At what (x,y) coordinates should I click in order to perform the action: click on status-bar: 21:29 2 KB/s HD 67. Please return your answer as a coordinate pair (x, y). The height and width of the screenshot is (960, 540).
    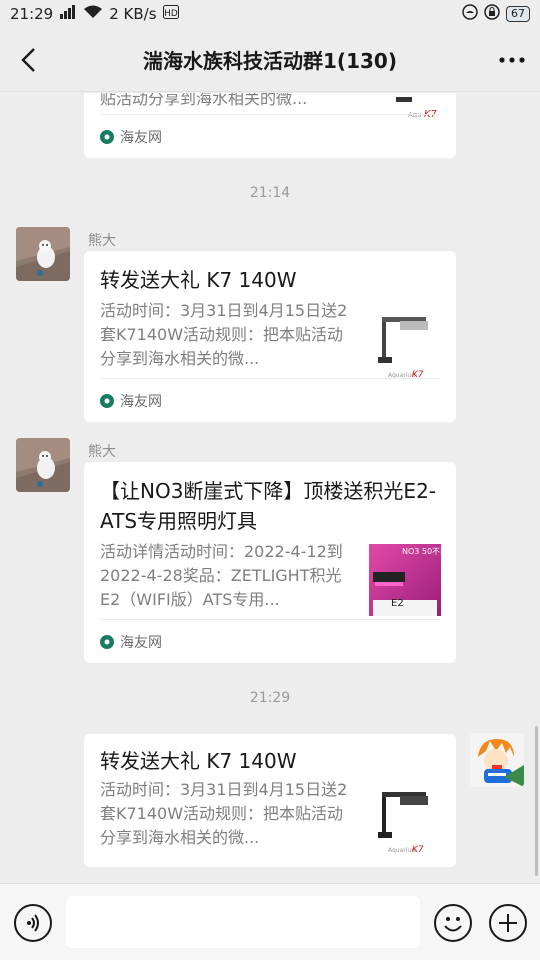
    Looking at the image, I should click on (270, 14).